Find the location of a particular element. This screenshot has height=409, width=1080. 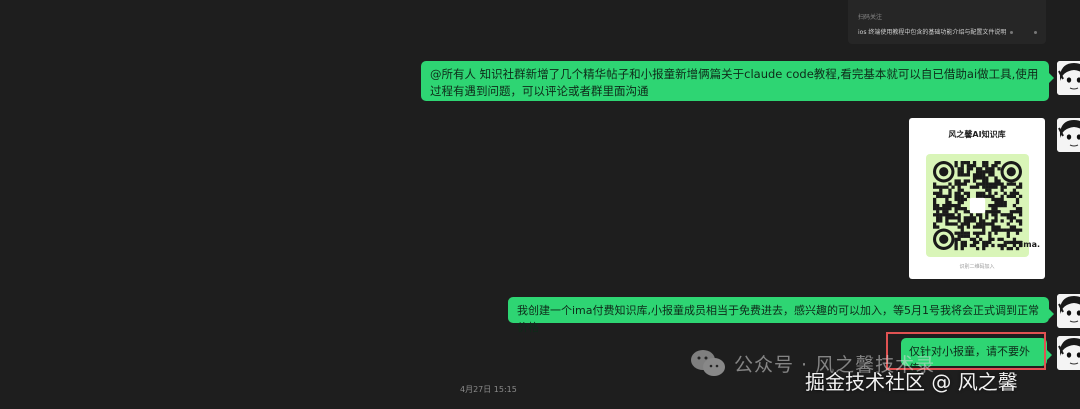

qr-code-icon is located at coordinates (978, 206).